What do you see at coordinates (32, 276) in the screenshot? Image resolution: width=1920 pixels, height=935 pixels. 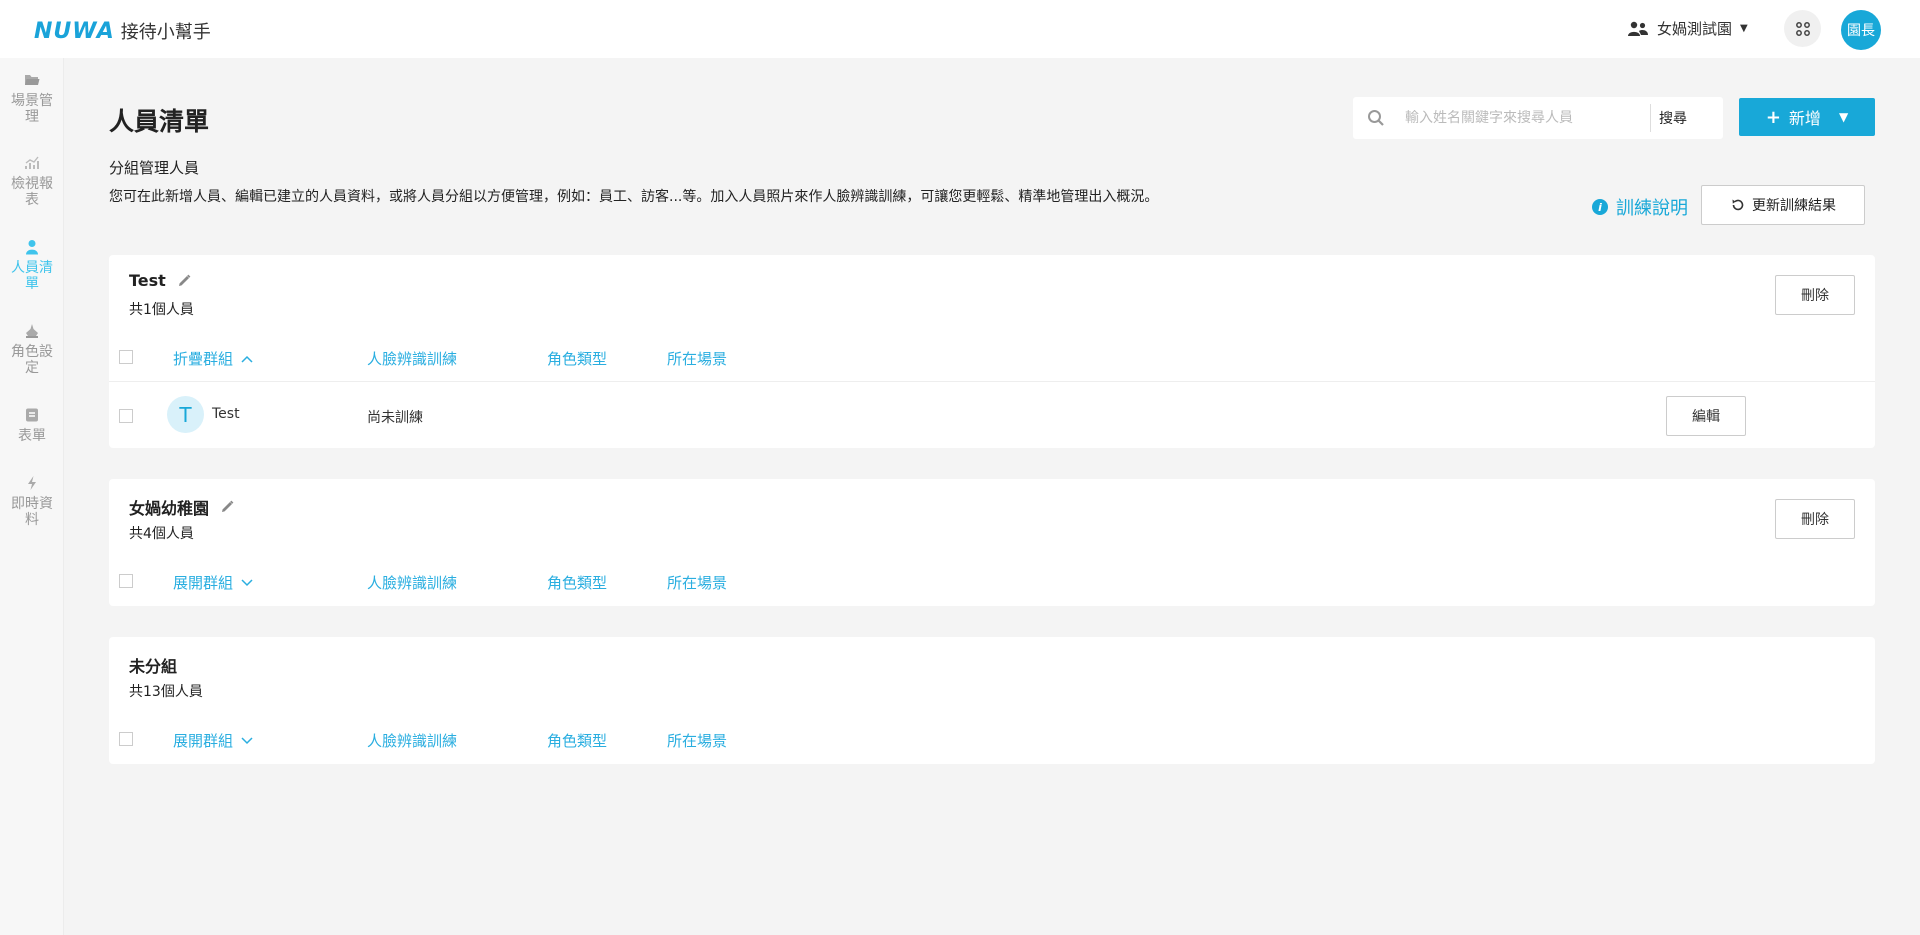 I see `sidebar-item-label: 人員清單` at bounding box center [32, 276].